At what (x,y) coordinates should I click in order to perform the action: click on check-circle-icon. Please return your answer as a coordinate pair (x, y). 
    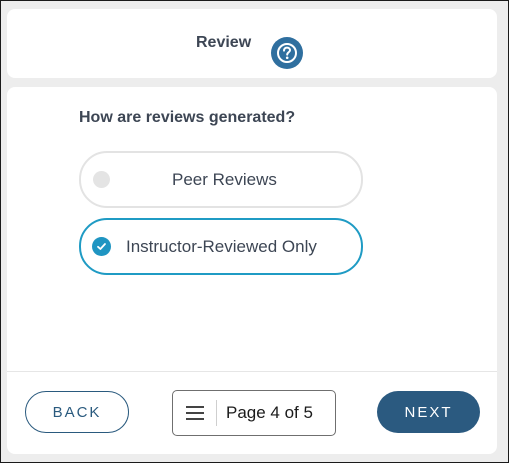
    Looking at the image, I should click on (101, 246).